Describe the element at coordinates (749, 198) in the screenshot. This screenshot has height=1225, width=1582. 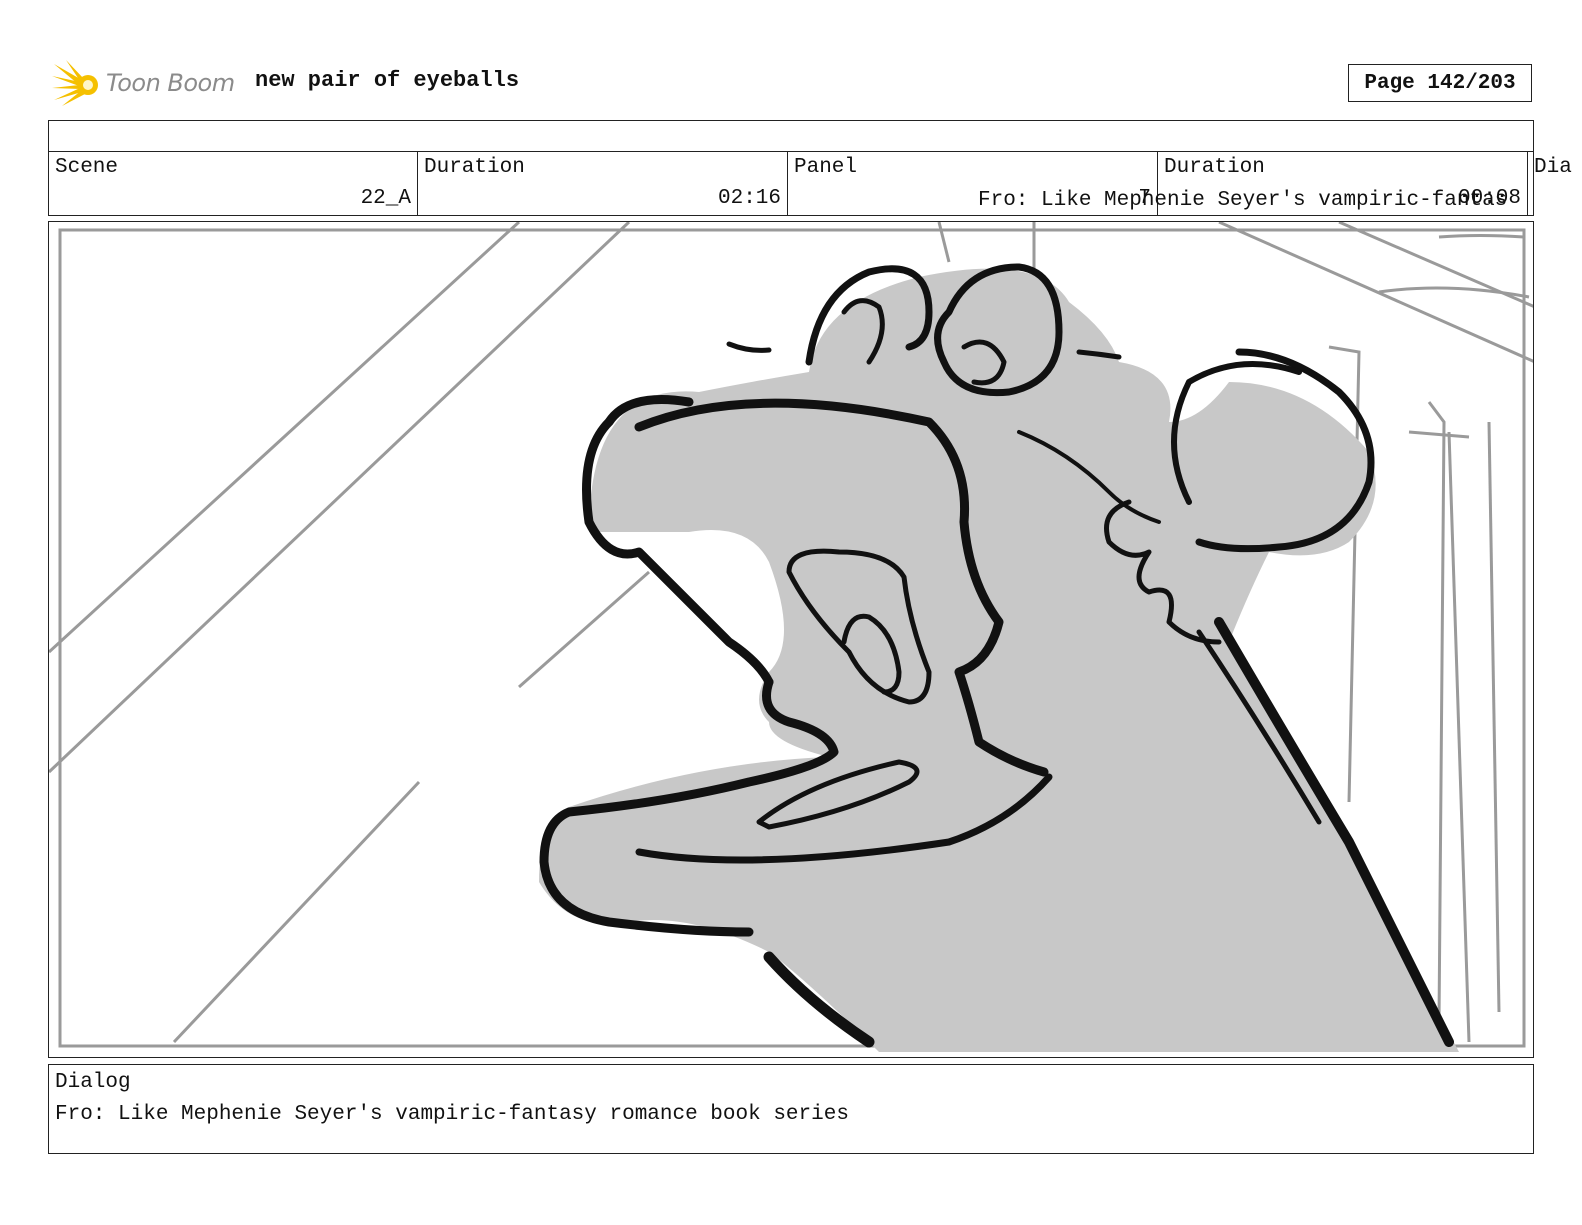
I see `duration-value: 02:16` at that location.